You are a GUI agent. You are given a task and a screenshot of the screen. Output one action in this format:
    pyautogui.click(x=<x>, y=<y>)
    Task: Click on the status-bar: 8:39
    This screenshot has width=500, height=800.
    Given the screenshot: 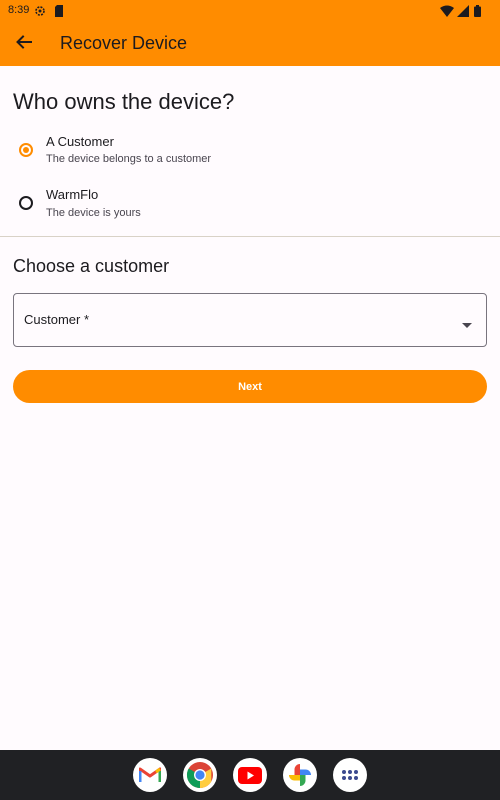 What is the action you would take?
    pyautogui.click(x=250, y=11)
    